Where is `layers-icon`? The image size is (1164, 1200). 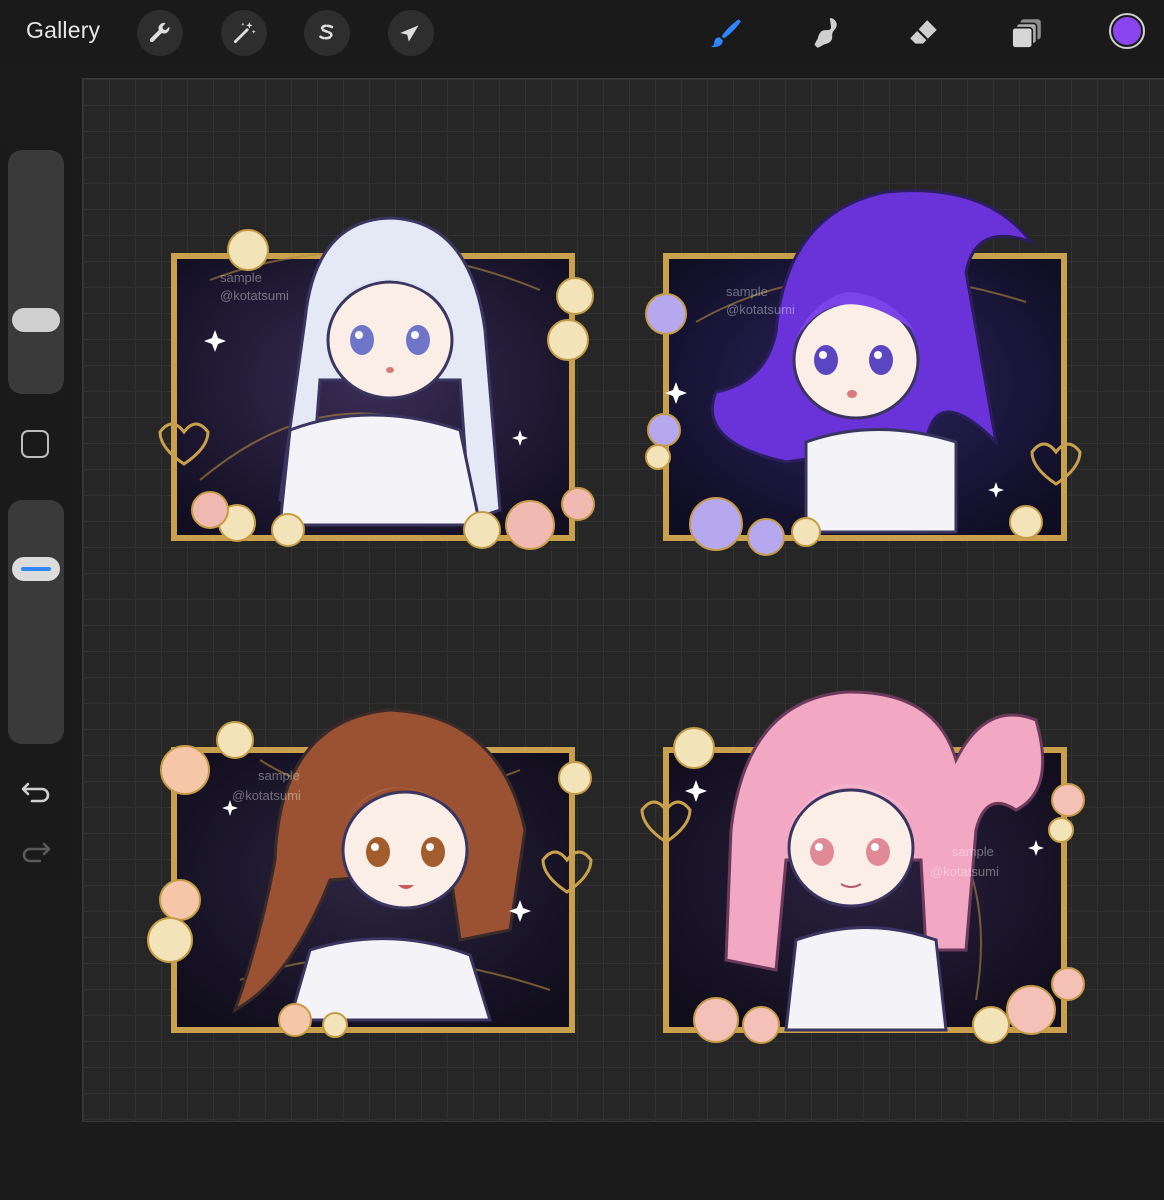 layers-icon is located at coordinates (1027, 33).